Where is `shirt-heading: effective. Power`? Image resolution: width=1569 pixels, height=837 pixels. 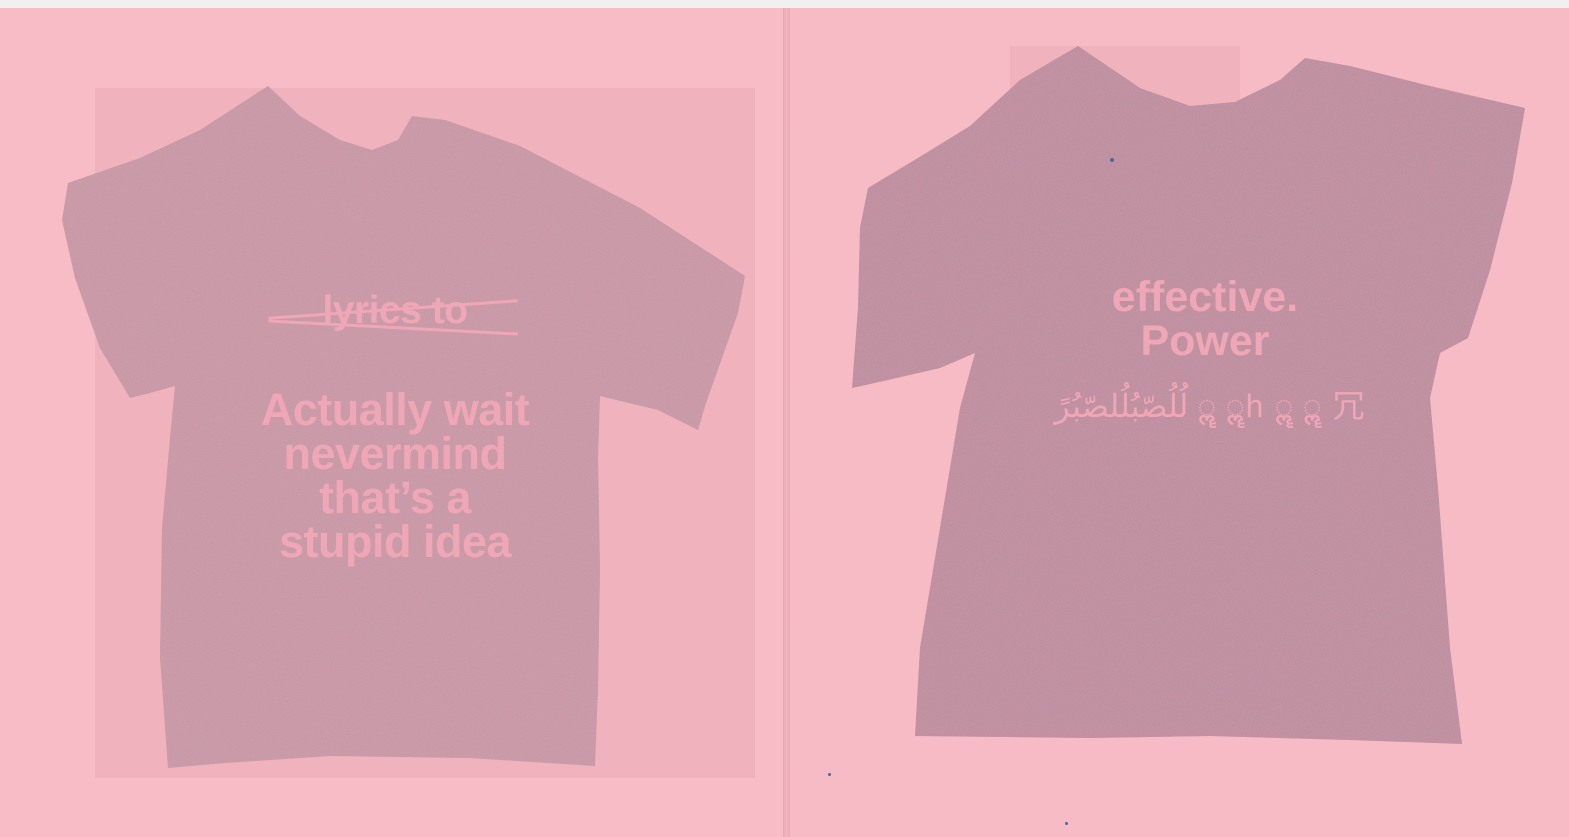
shirt-heading: effective. Power is located at coordinates (1205, 319).